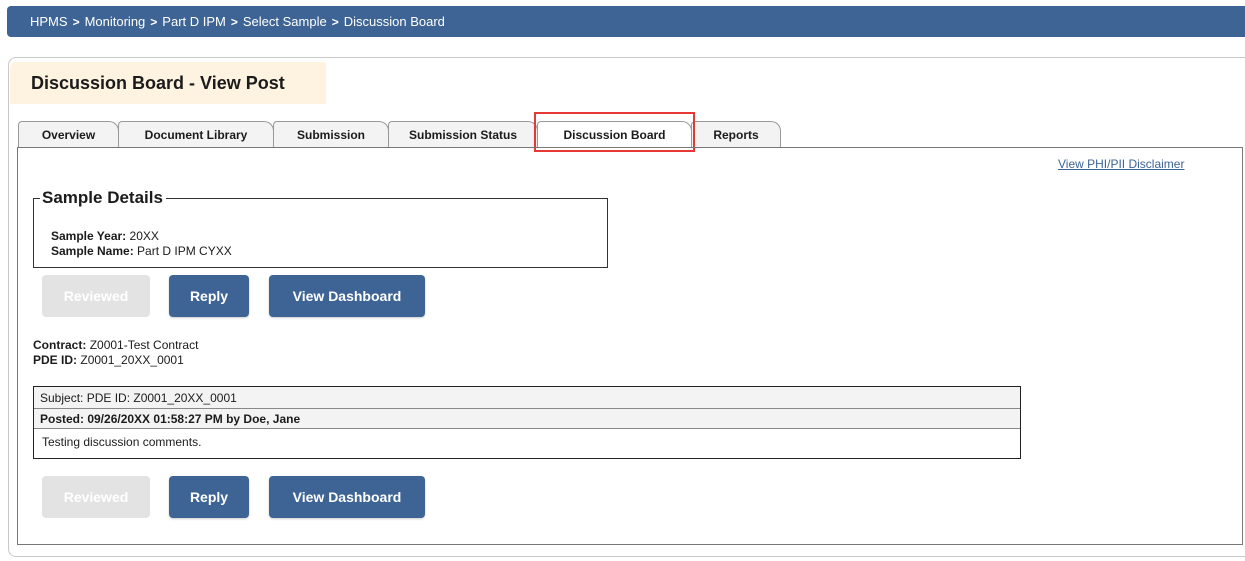  I want to click on post-subject: Subject: PDE ID: Z0001_20XX_0001, so click(527, 398).